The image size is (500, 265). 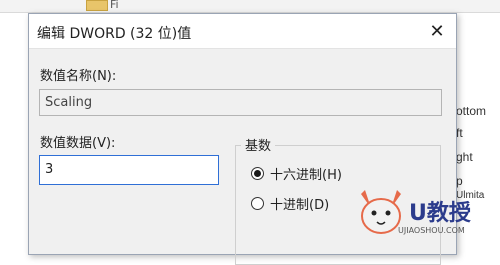 I want to click on decimal-radio-label: 十进制(D), so click(x=300, y=205).